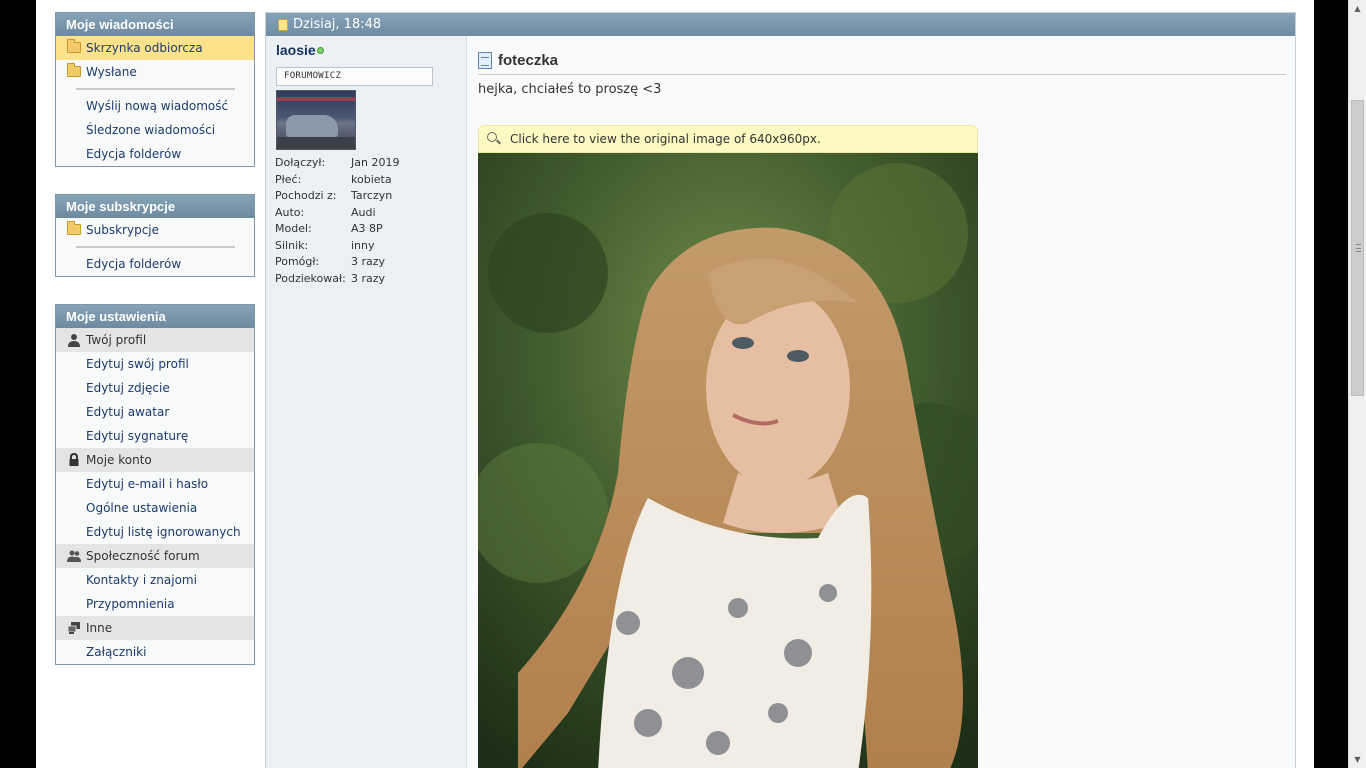 The image size is (1366, 768). What do you see at coordinates (74, 340) in the screenshot?
I see `user-icon` at bounding box center [74, 340].